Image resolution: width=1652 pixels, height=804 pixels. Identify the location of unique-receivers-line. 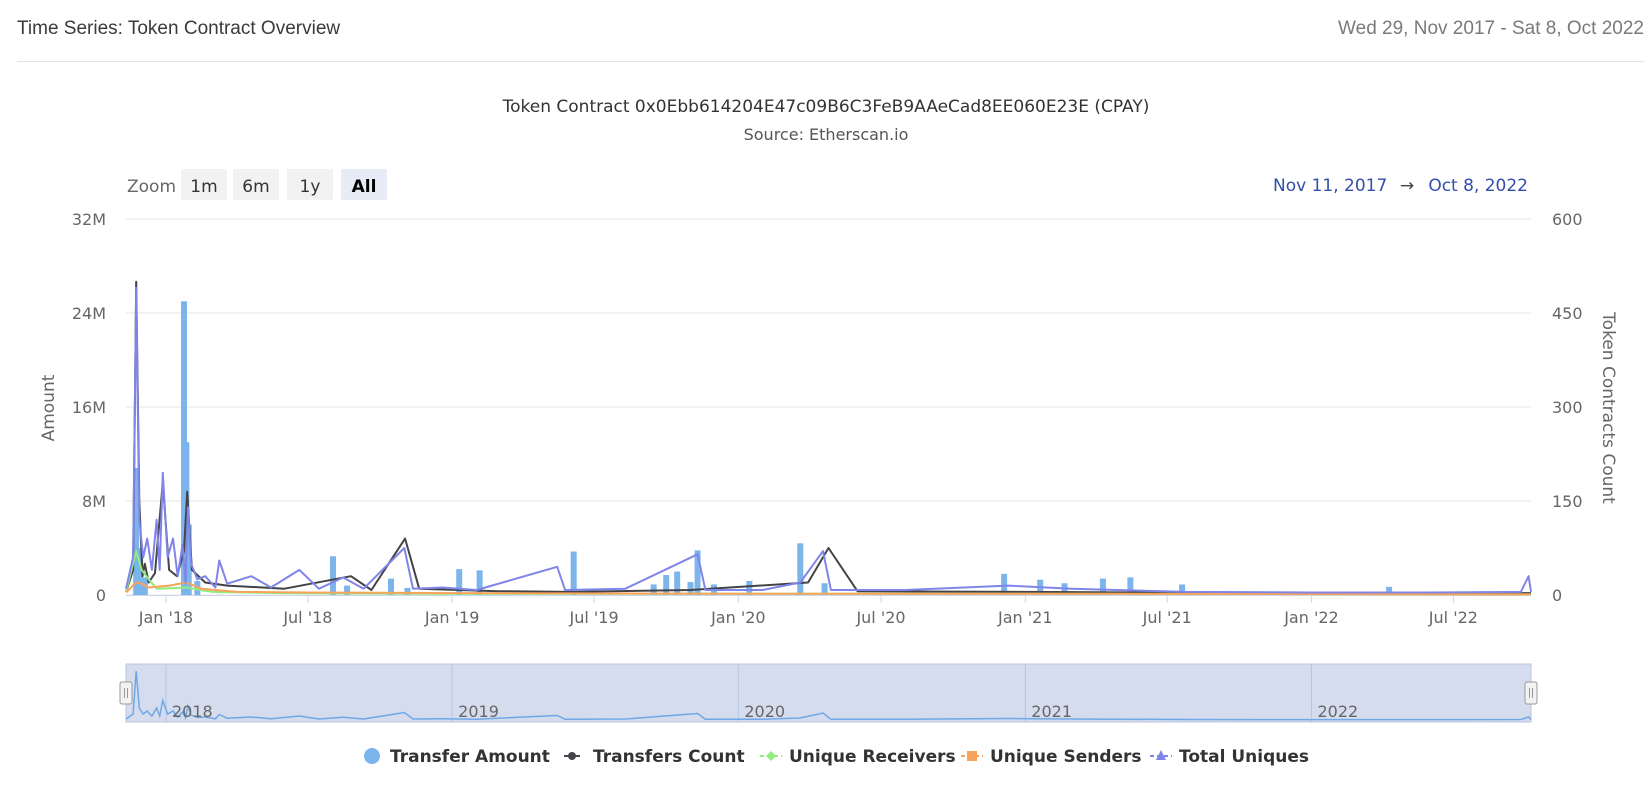
(828, 573).